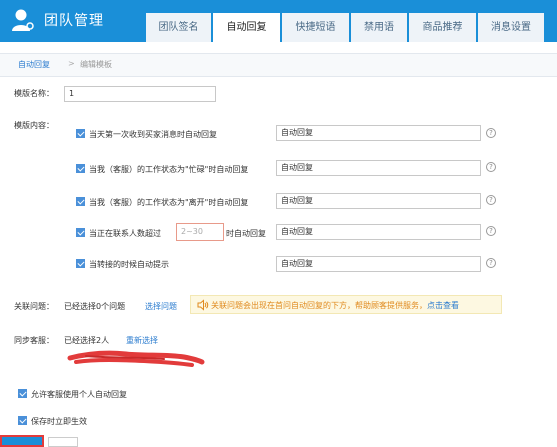  I want to click on option-busy-checkbox, so click(80, 168).